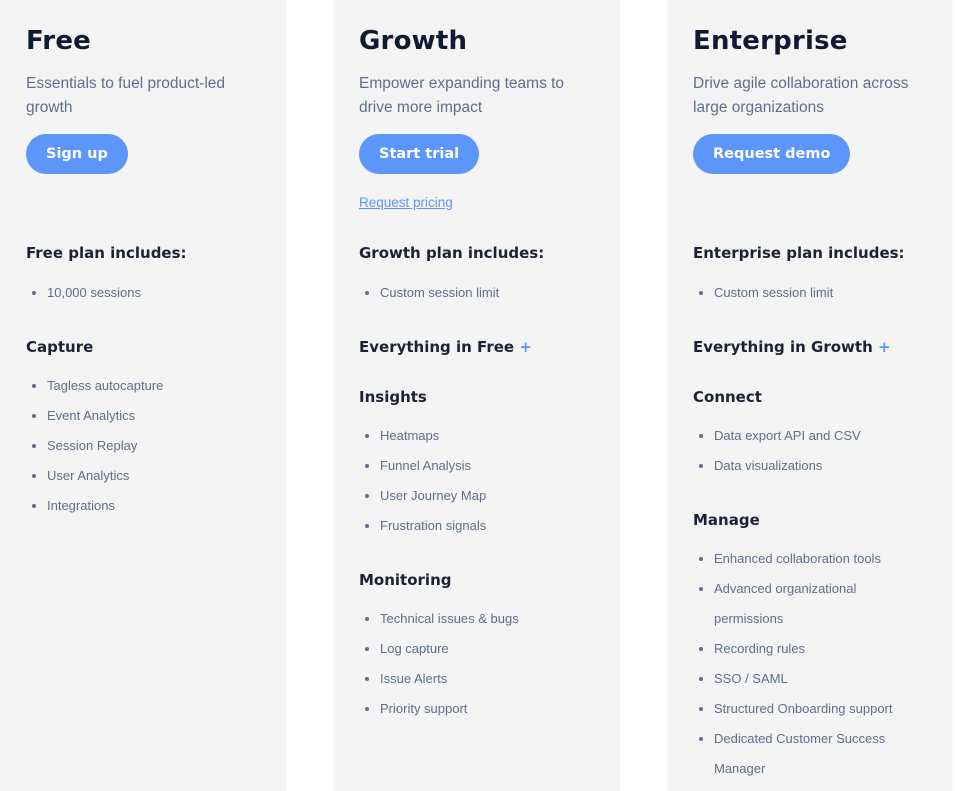 This screenshot has width=957, height=791. I want to click on plan-includes-title: Enterprise plan includes:, so click(799, 253).